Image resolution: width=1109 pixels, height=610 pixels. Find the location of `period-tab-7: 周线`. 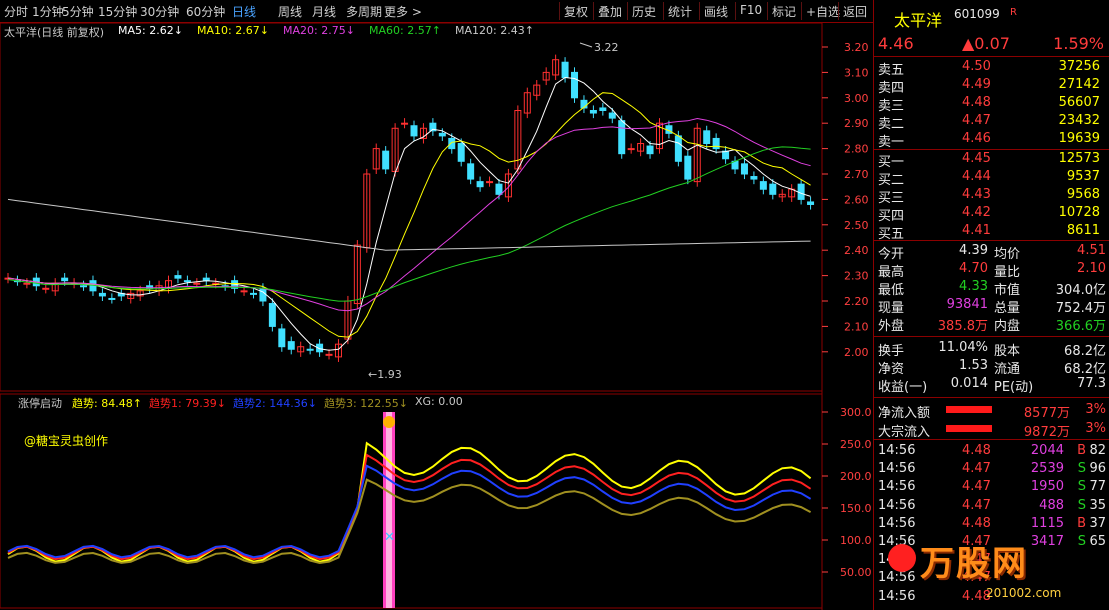

period-tab-7: 周线 is located at coordinates (290, 11).